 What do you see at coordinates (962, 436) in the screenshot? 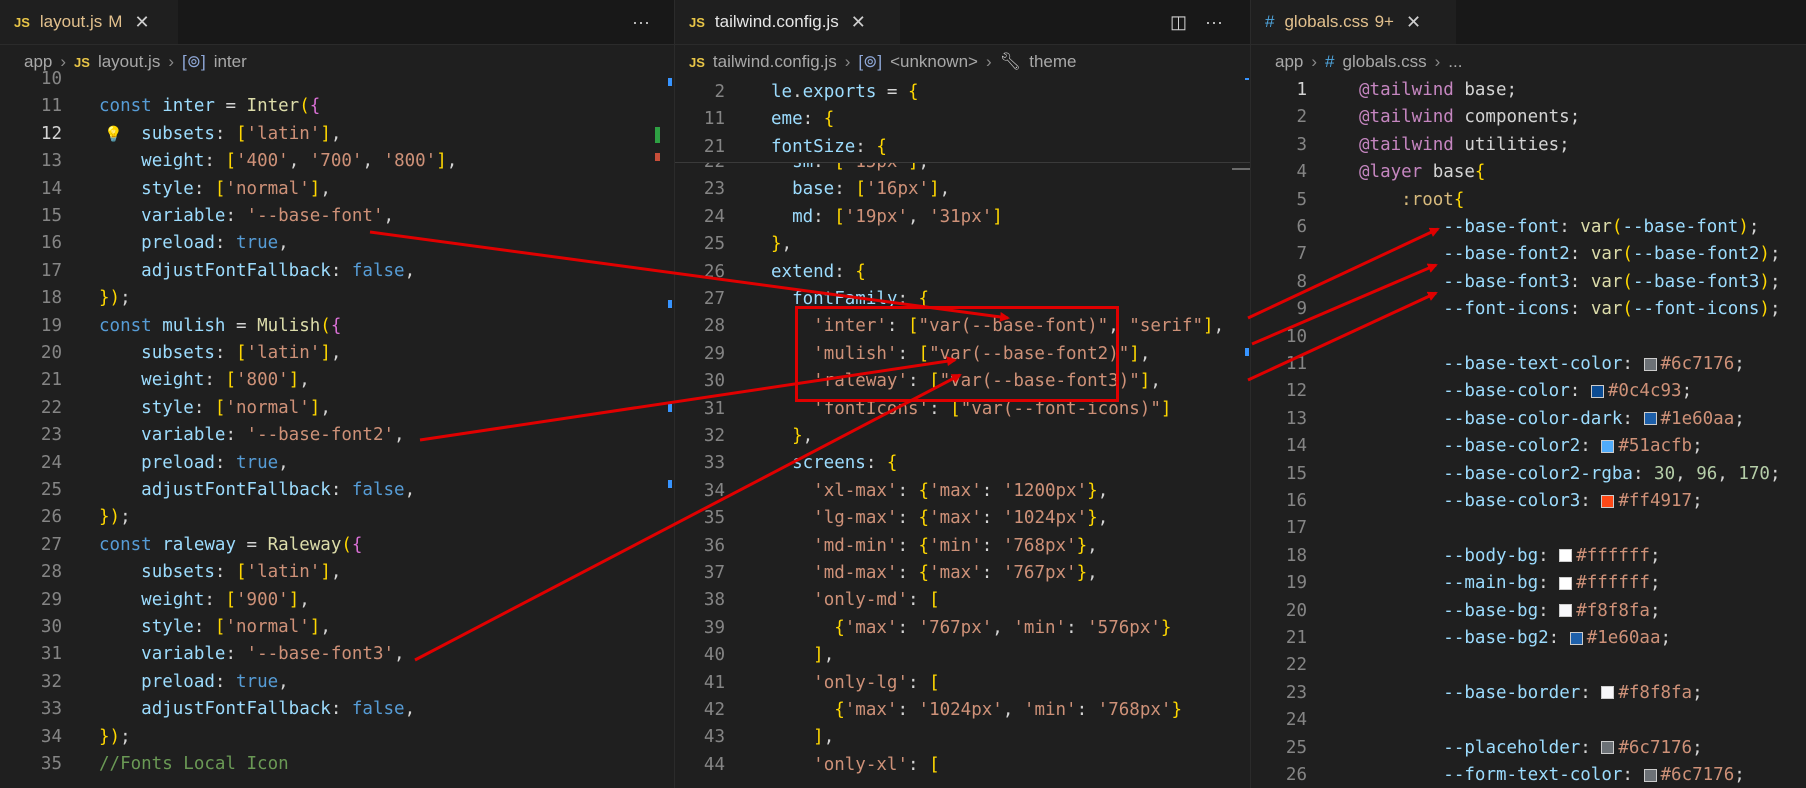
I see `code-line: 32 },` at bounding box center [962, 436].